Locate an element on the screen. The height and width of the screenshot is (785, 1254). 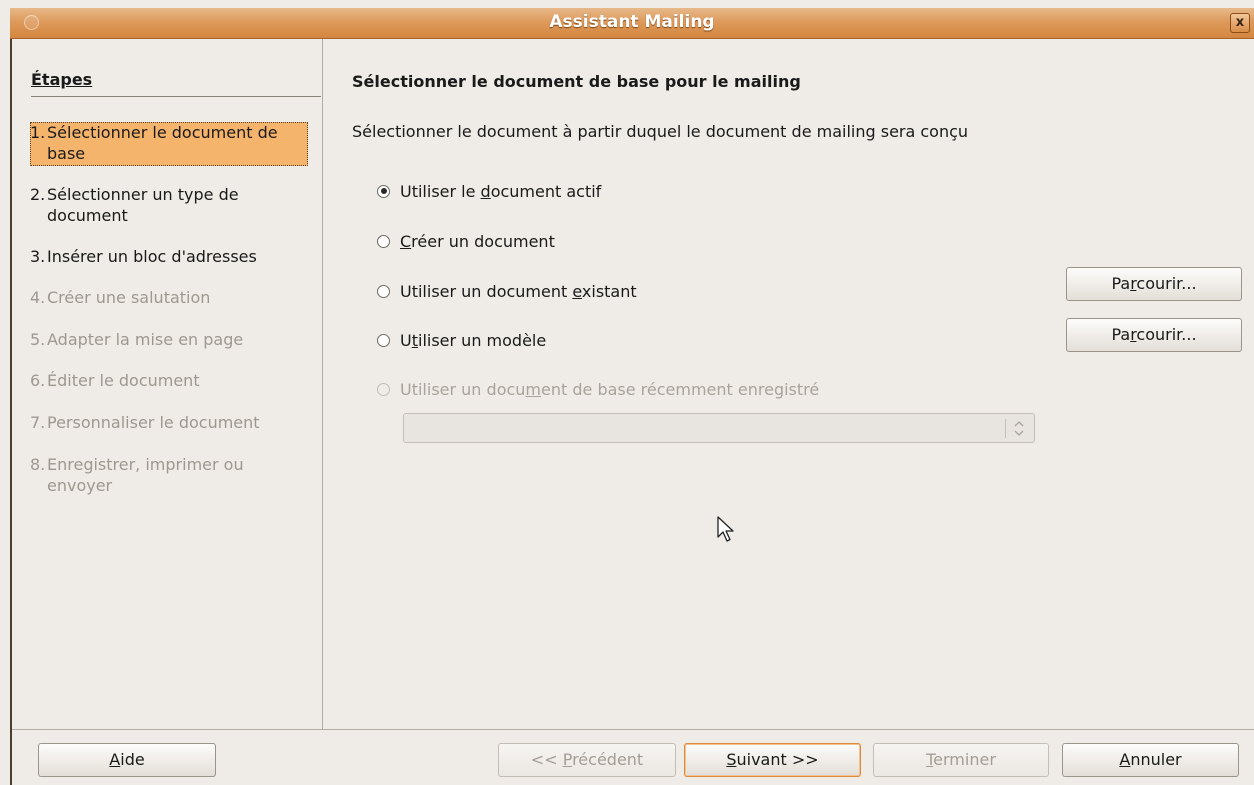
mouse-cursor-icon is located at coordinates (725, 529).